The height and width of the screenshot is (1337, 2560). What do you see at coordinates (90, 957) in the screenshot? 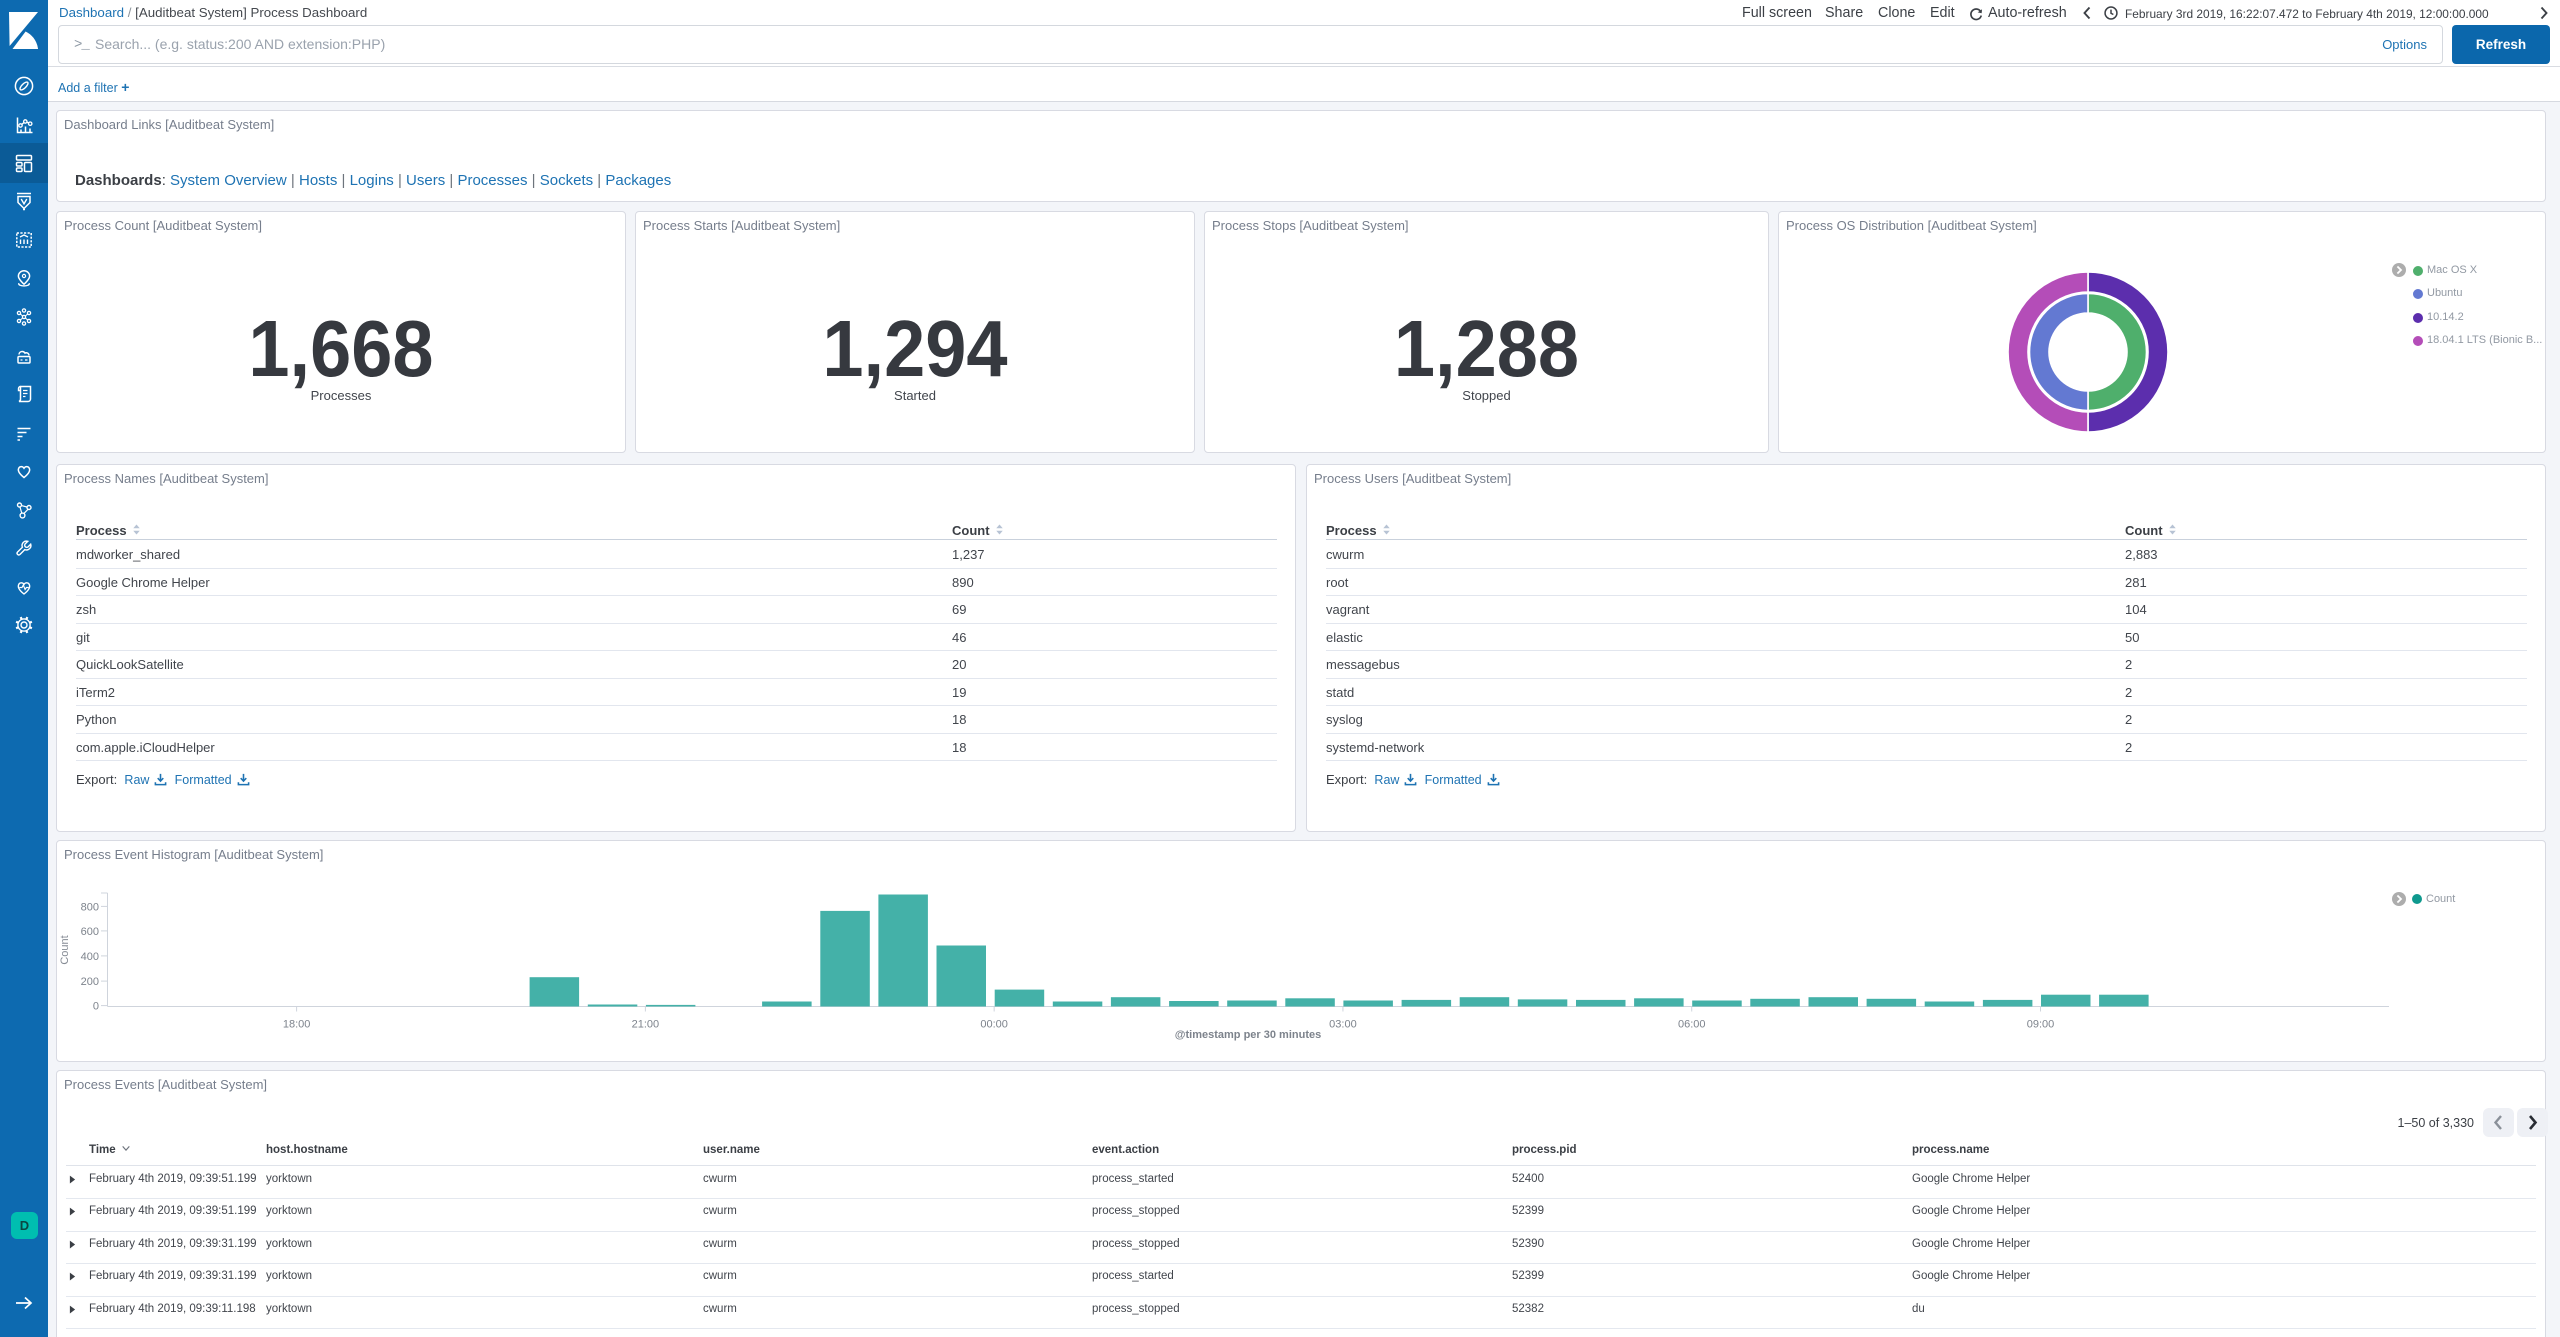
I see `svg-text: 400` at bounding box center [90, 957].